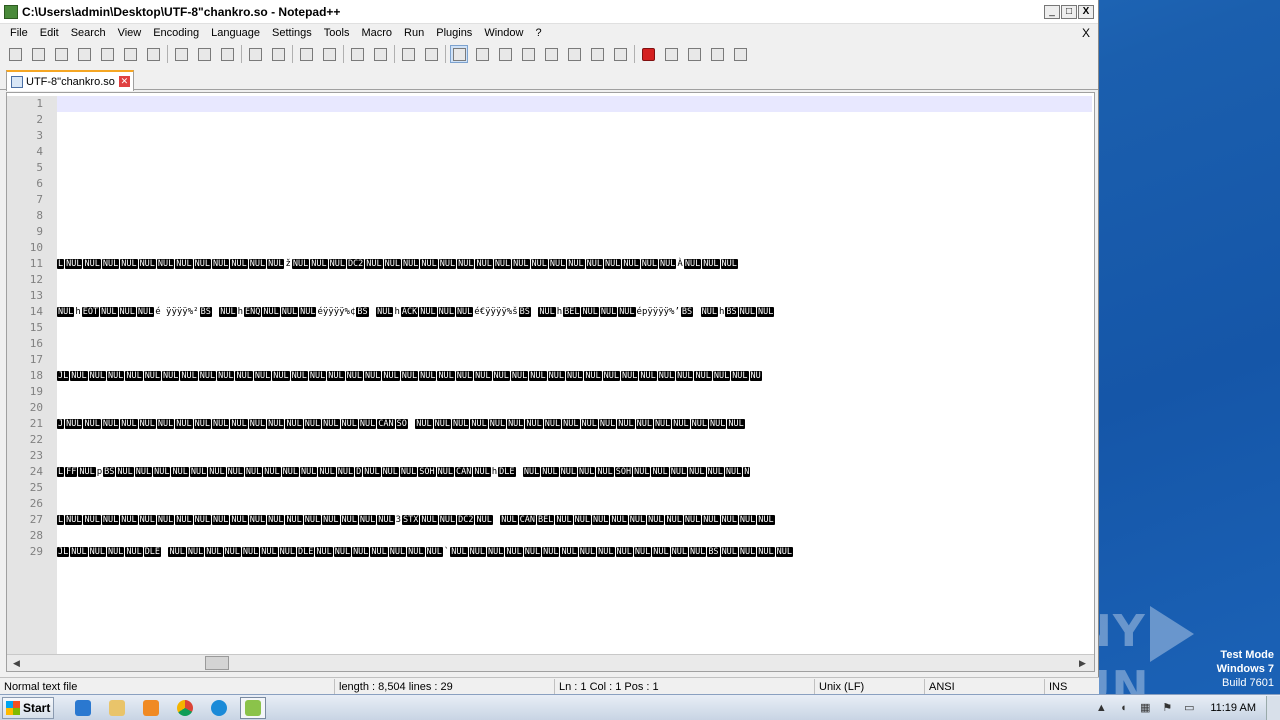  Describe the element at coordinates (740, 54) in the screenshot. I see `save-macro-icon` at that location.